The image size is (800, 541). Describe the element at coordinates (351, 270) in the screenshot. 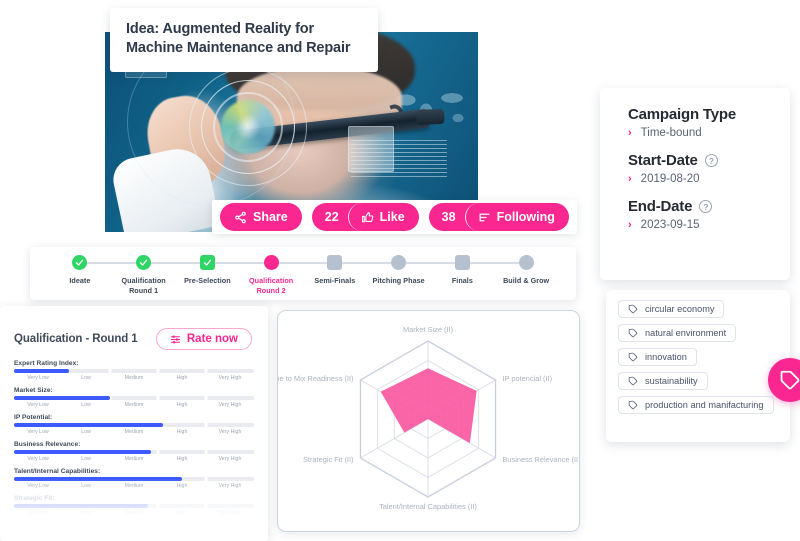

I see `stepper-step-4: Semi-Finals` at that location.